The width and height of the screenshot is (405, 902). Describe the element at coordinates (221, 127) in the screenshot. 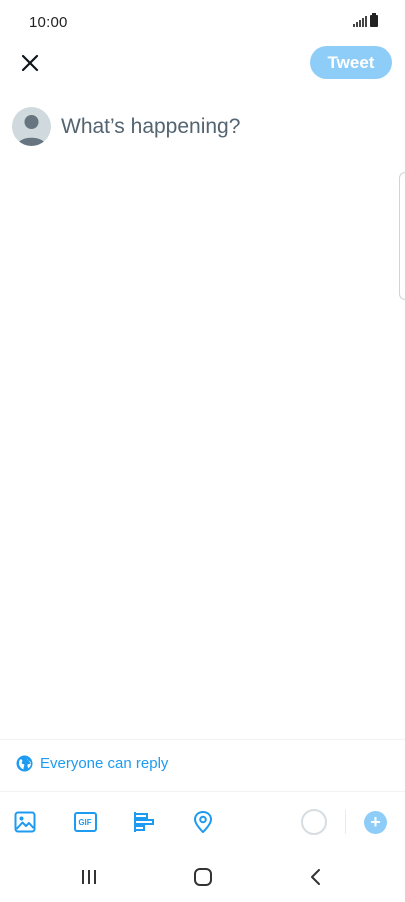

I see `tweet-text-input` at that location.